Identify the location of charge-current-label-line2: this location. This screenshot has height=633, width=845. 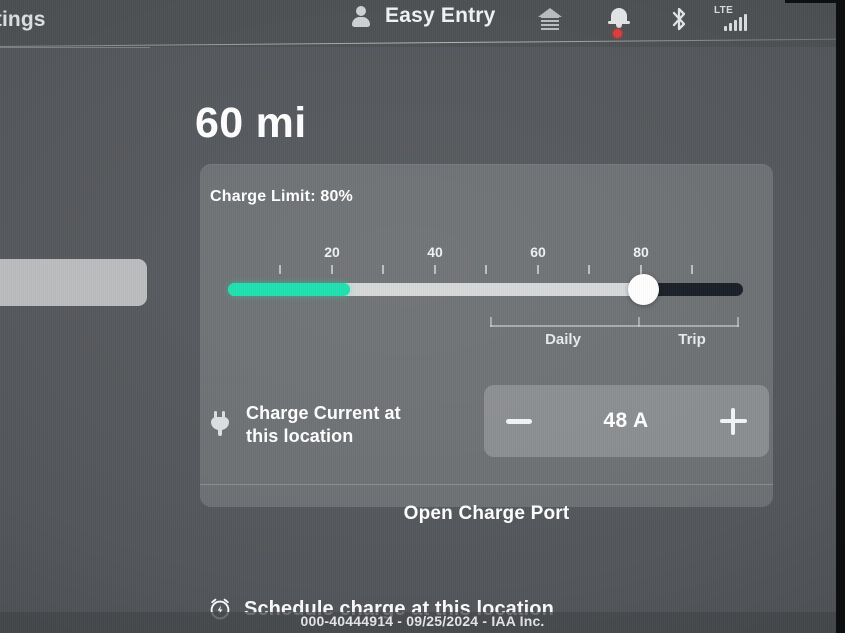
(300, 435).